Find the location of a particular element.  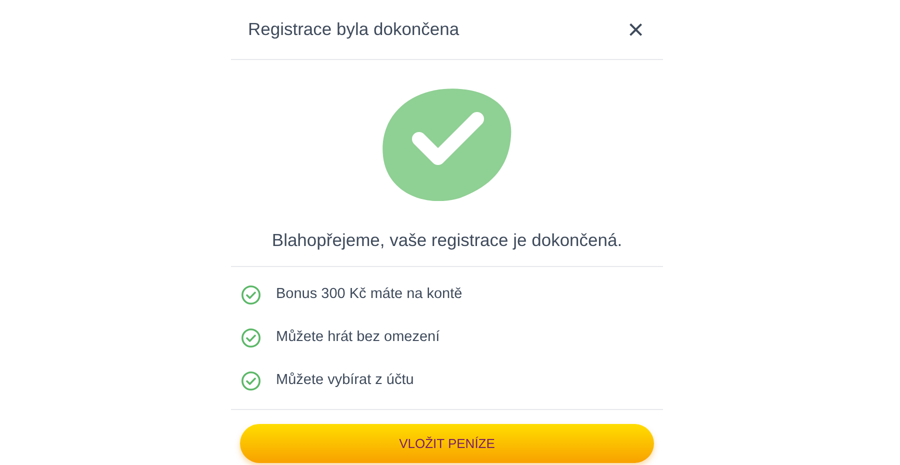

benefit-text: Můžete hrát bez omezení is located at coordinates (358, 337).